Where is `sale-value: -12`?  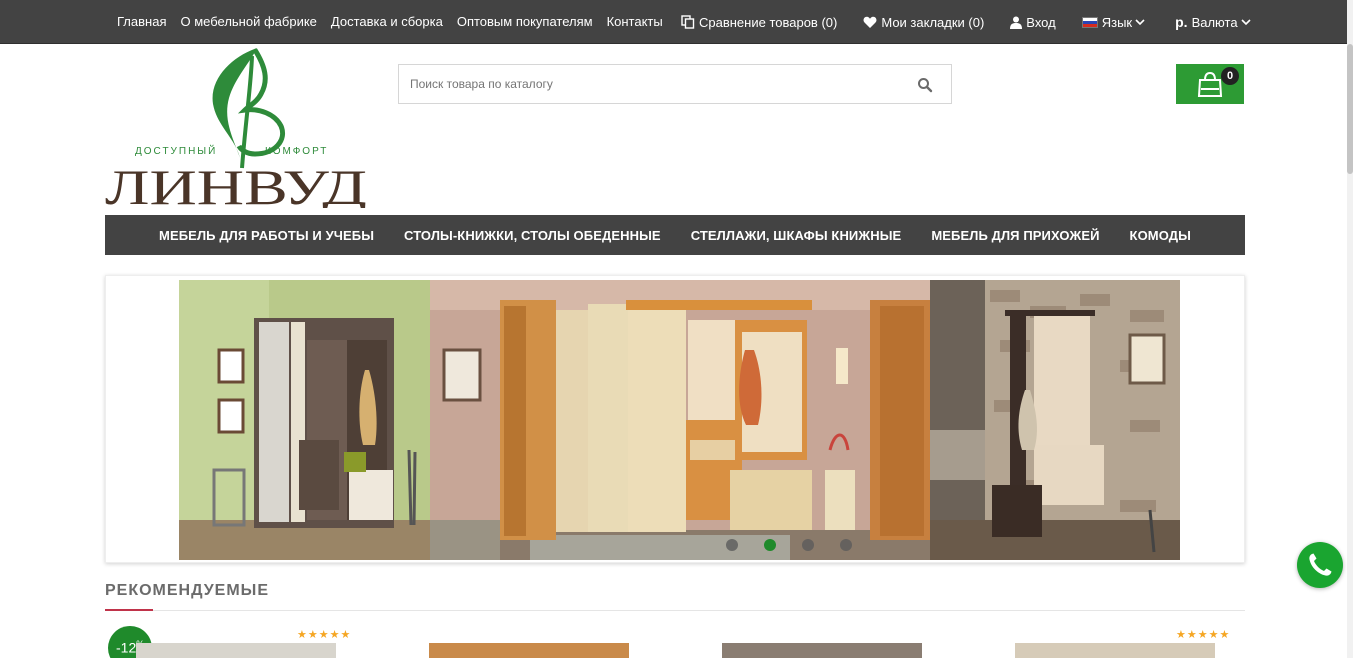 sale-value: -12 is located at coordinates (126, 647).